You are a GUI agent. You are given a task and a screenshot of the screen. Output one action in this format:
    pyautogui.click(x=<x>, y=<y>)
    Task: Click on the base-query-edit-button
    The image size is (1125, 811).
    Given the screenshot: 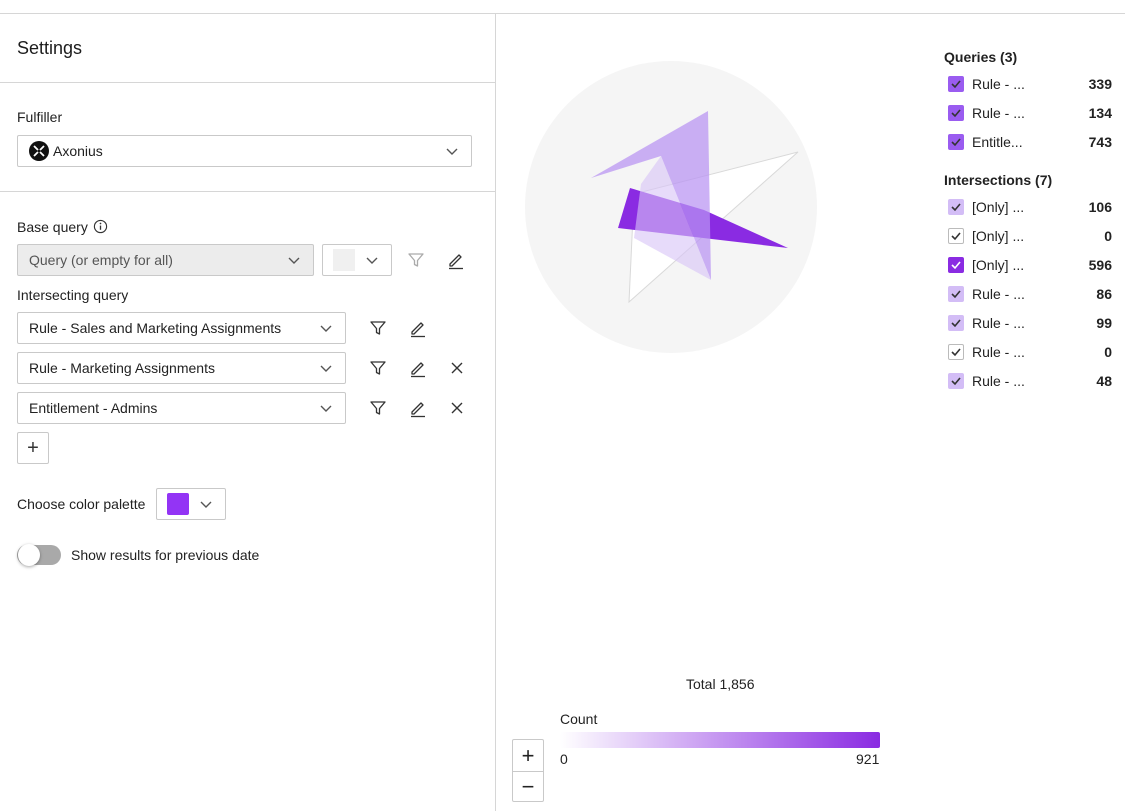 What is the action you would take?
    pyautogui.click(x=456, y=260)
    